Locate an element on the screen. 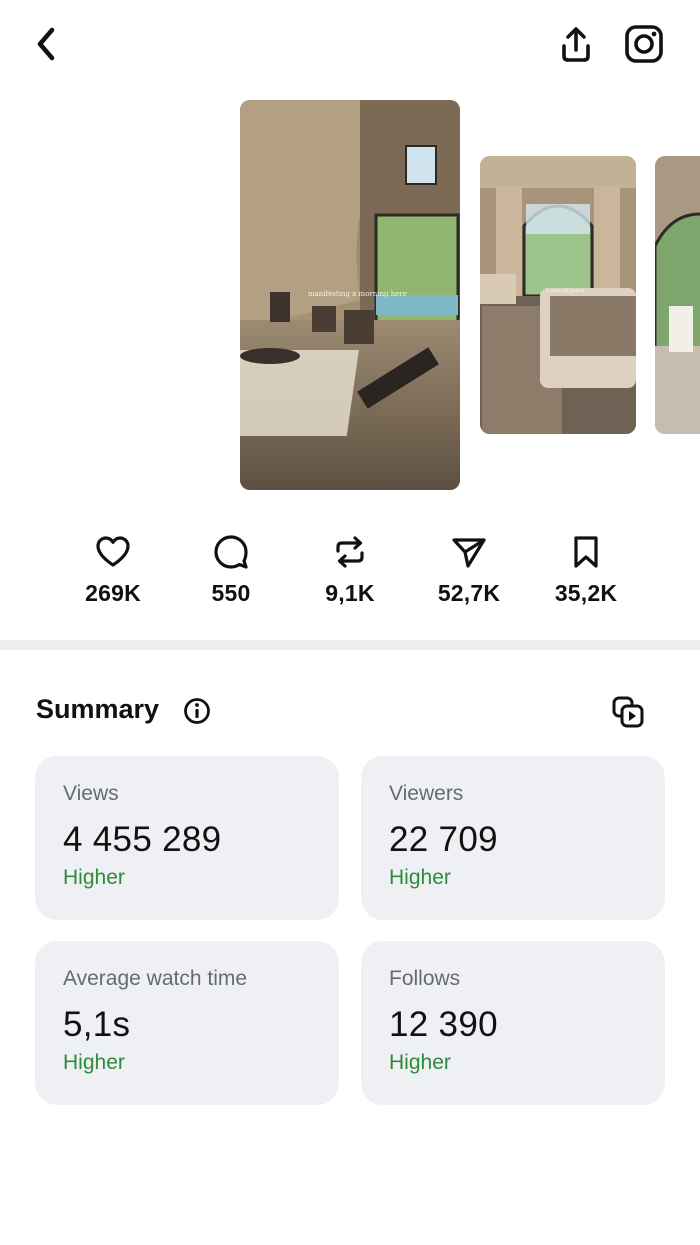  engagement-stats: 269K 550 9,1K 52,7K 35,2K is located at coordinates (350, 575).